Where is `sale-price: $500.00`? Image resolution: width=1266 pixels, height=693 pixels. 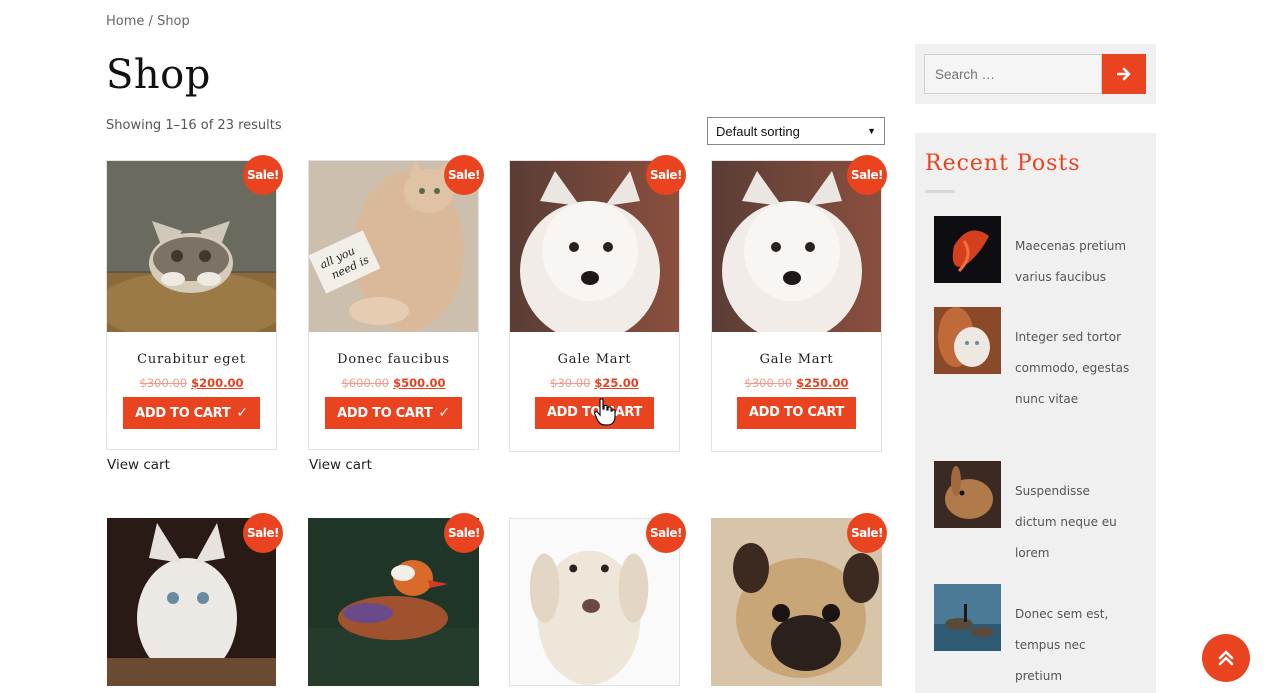 sale-price: $500.00 is located at coordinates (419, 383).